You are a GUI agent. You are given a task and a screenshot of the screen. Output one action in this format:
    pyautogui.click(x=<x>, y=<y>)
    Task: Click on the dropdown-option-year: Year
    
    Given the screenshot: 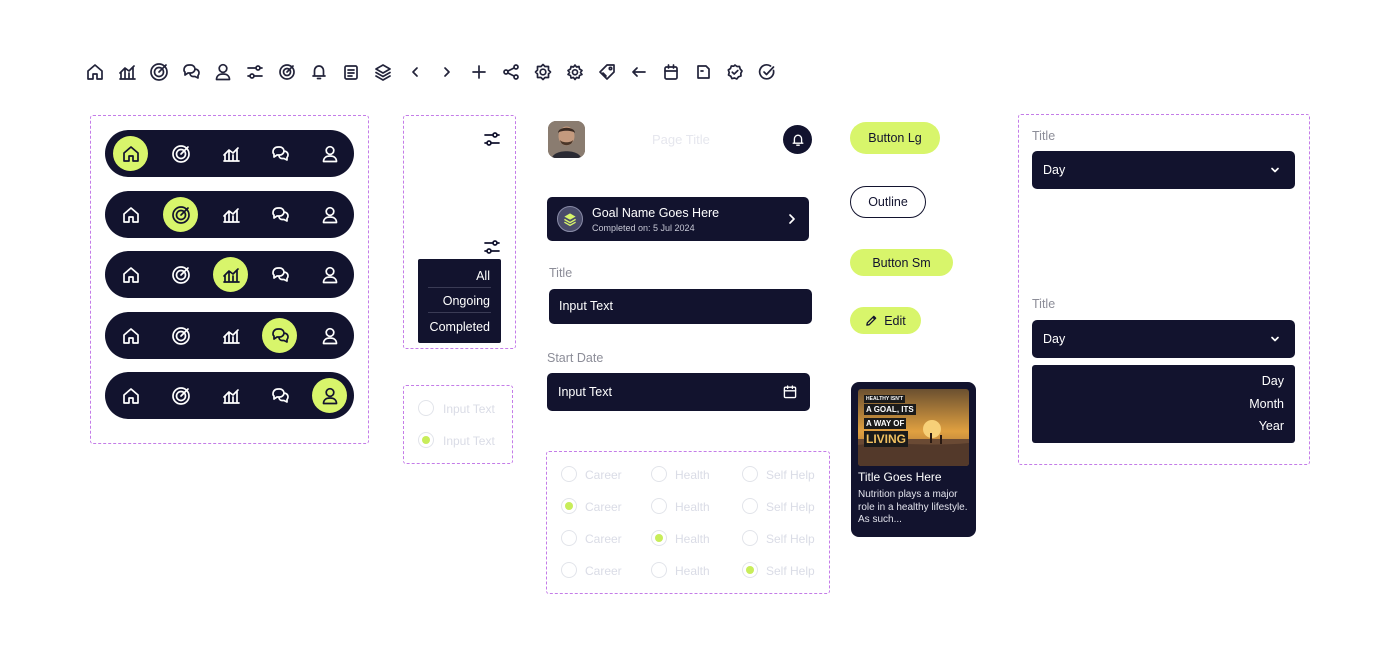 What is the action you would take?
    pyautogui.click(x=1271, y=426)
    